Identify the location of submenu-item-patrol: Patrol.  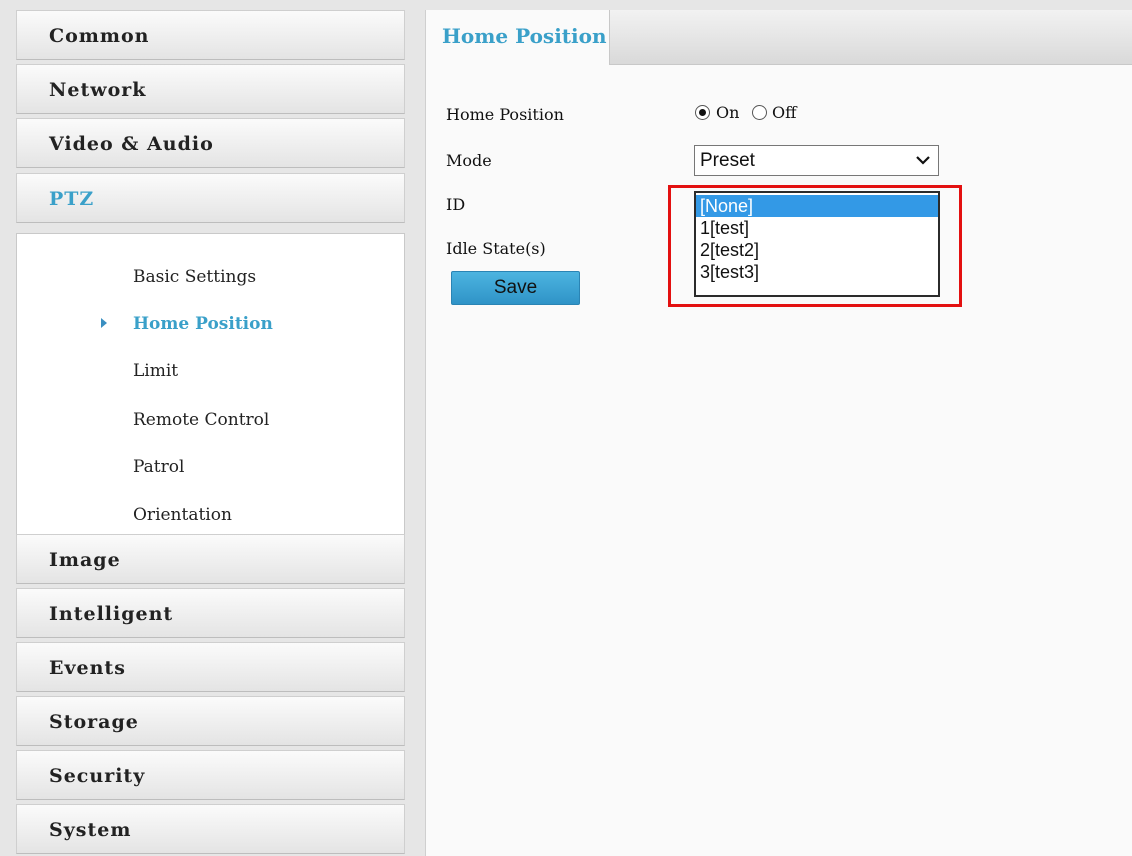
(158, 467).